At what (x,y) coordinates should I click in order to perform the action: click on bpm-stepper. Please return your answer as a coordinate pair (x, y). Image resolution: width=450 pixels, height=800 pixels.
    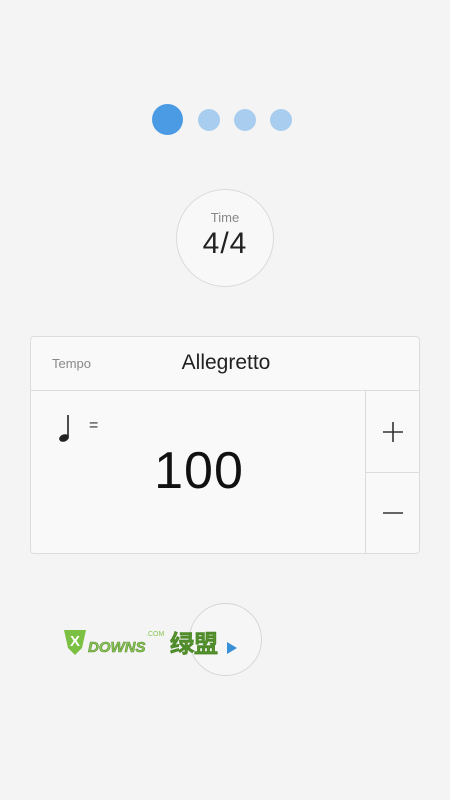
    Looking at the image, I should click on (392, 472).